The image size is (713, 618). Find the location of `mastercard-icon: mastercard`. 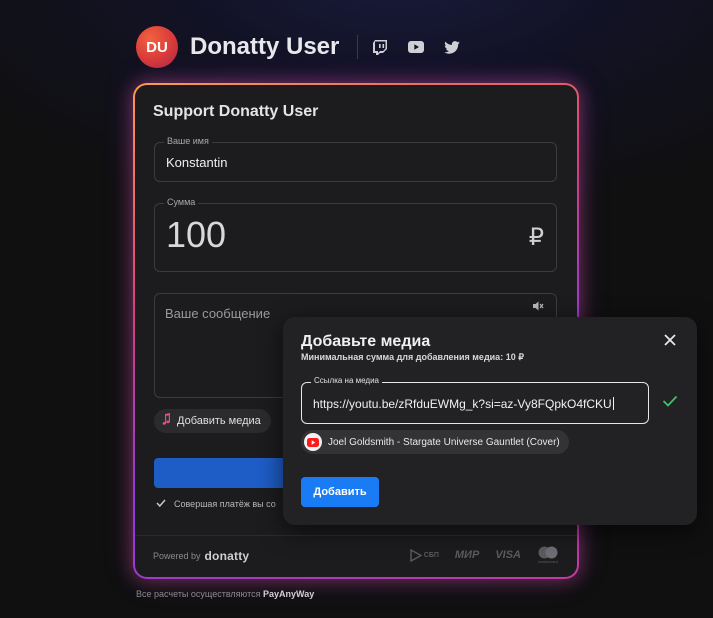

mastercard-icon: mastercard is located at coordinates (548, 555).